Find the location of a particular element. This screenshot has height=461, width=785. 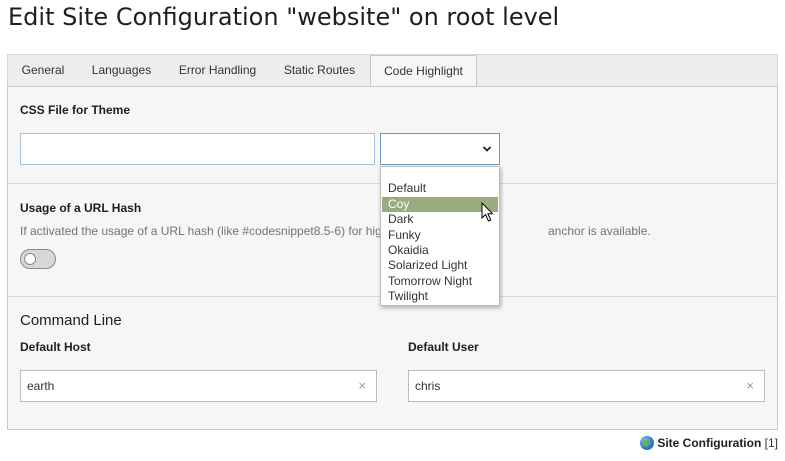

dropdown-option-tomorrow-night: Tomorrow Night is located at coordinates (440, 281).